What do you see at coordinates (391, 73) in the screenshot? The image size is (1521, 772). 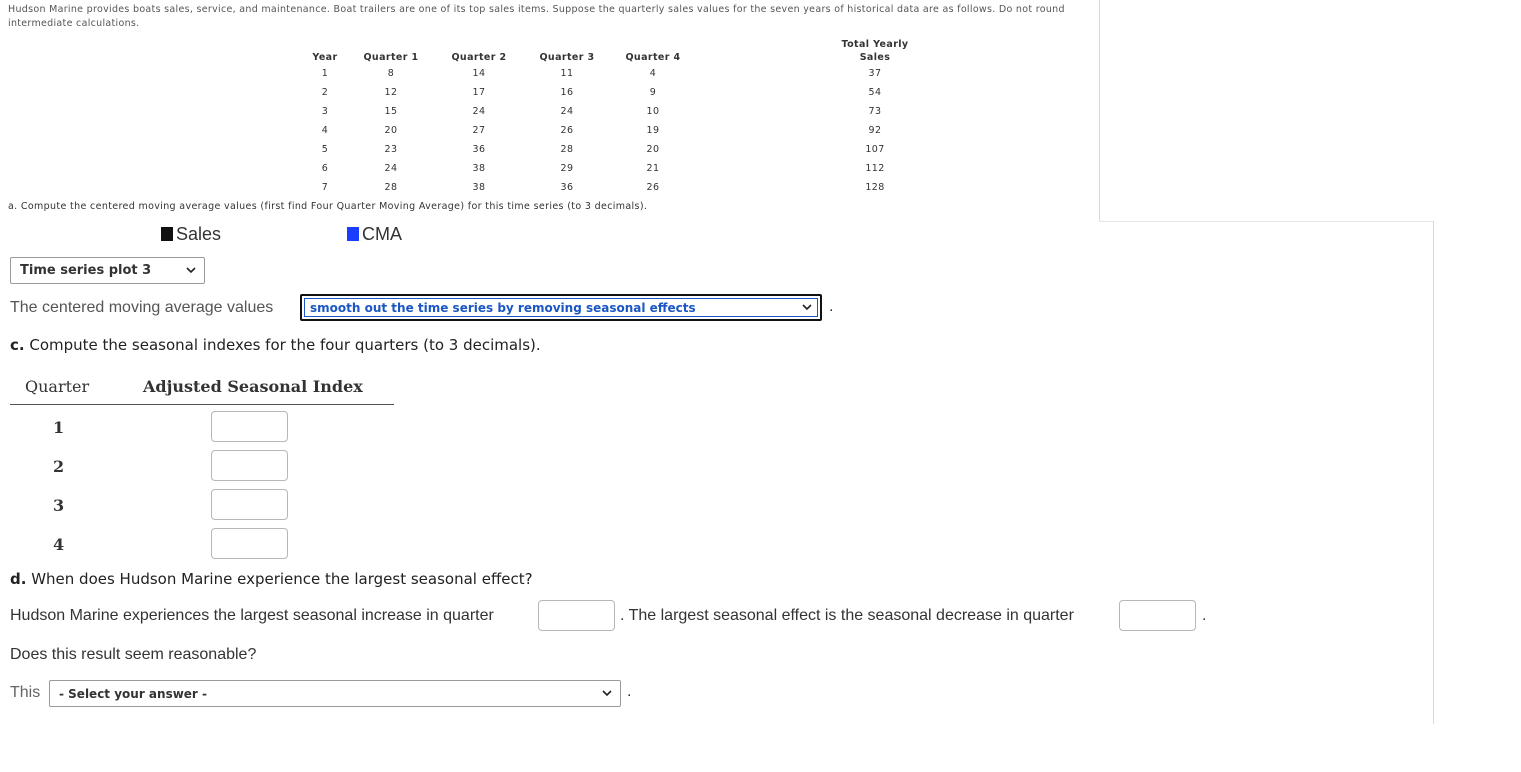 I see `cell-q1: 8` at bounding box center [391, 73].